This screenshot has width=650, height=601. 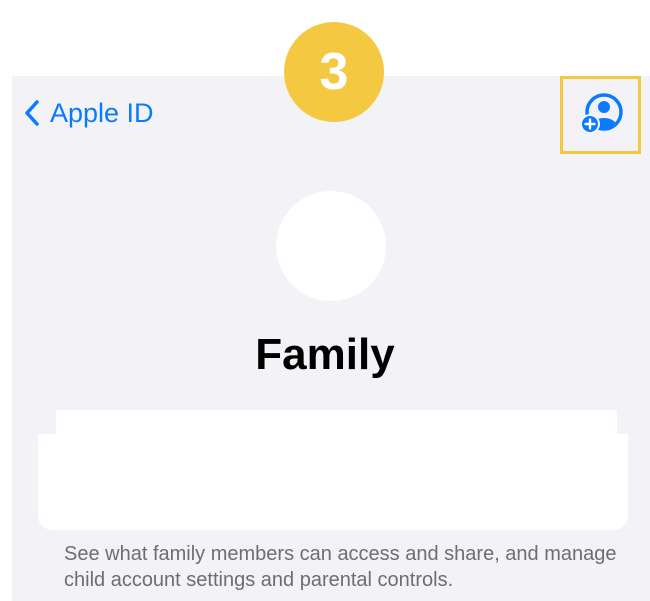 What do you see at coordinates (48, 423) in the screenshot?
I see `card-notch-left` at bounding box center [48, 423].